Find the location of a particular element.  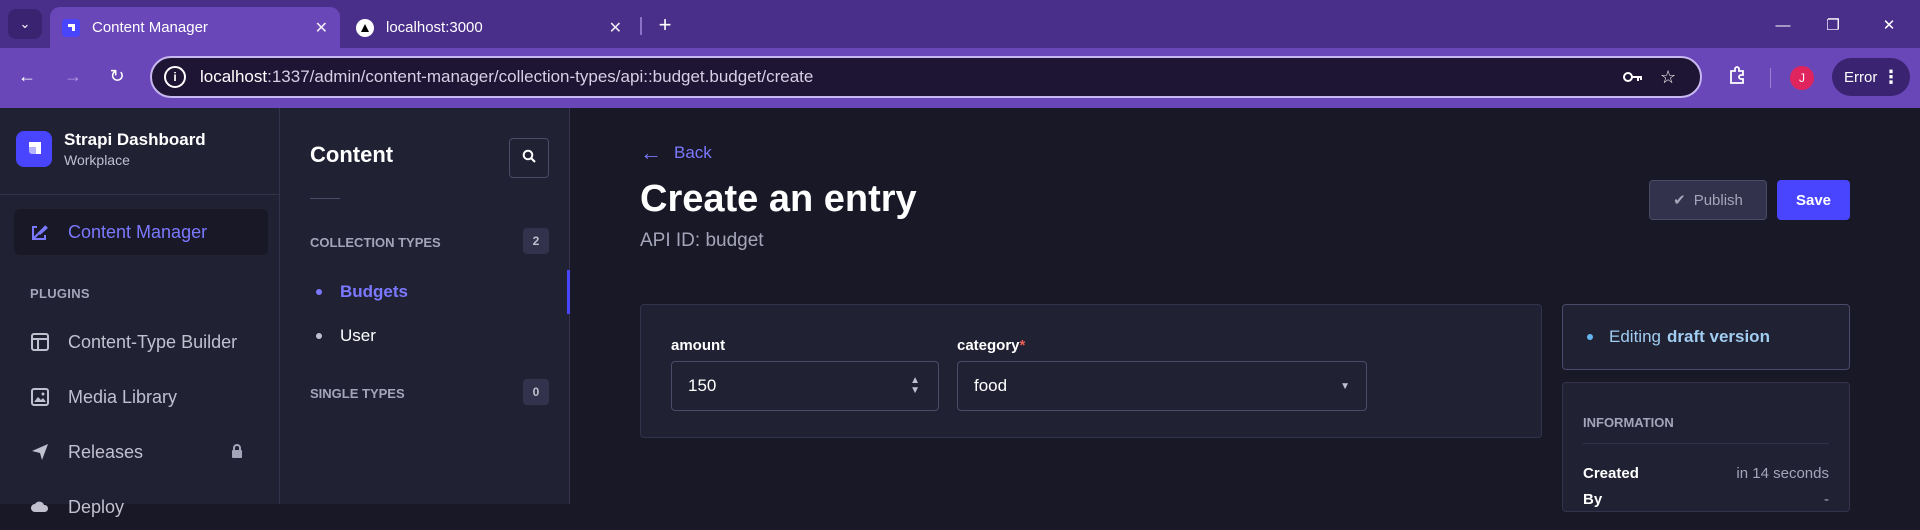

collection-types-label: COLLECTION TYPES is located at coordinates (375, 242).